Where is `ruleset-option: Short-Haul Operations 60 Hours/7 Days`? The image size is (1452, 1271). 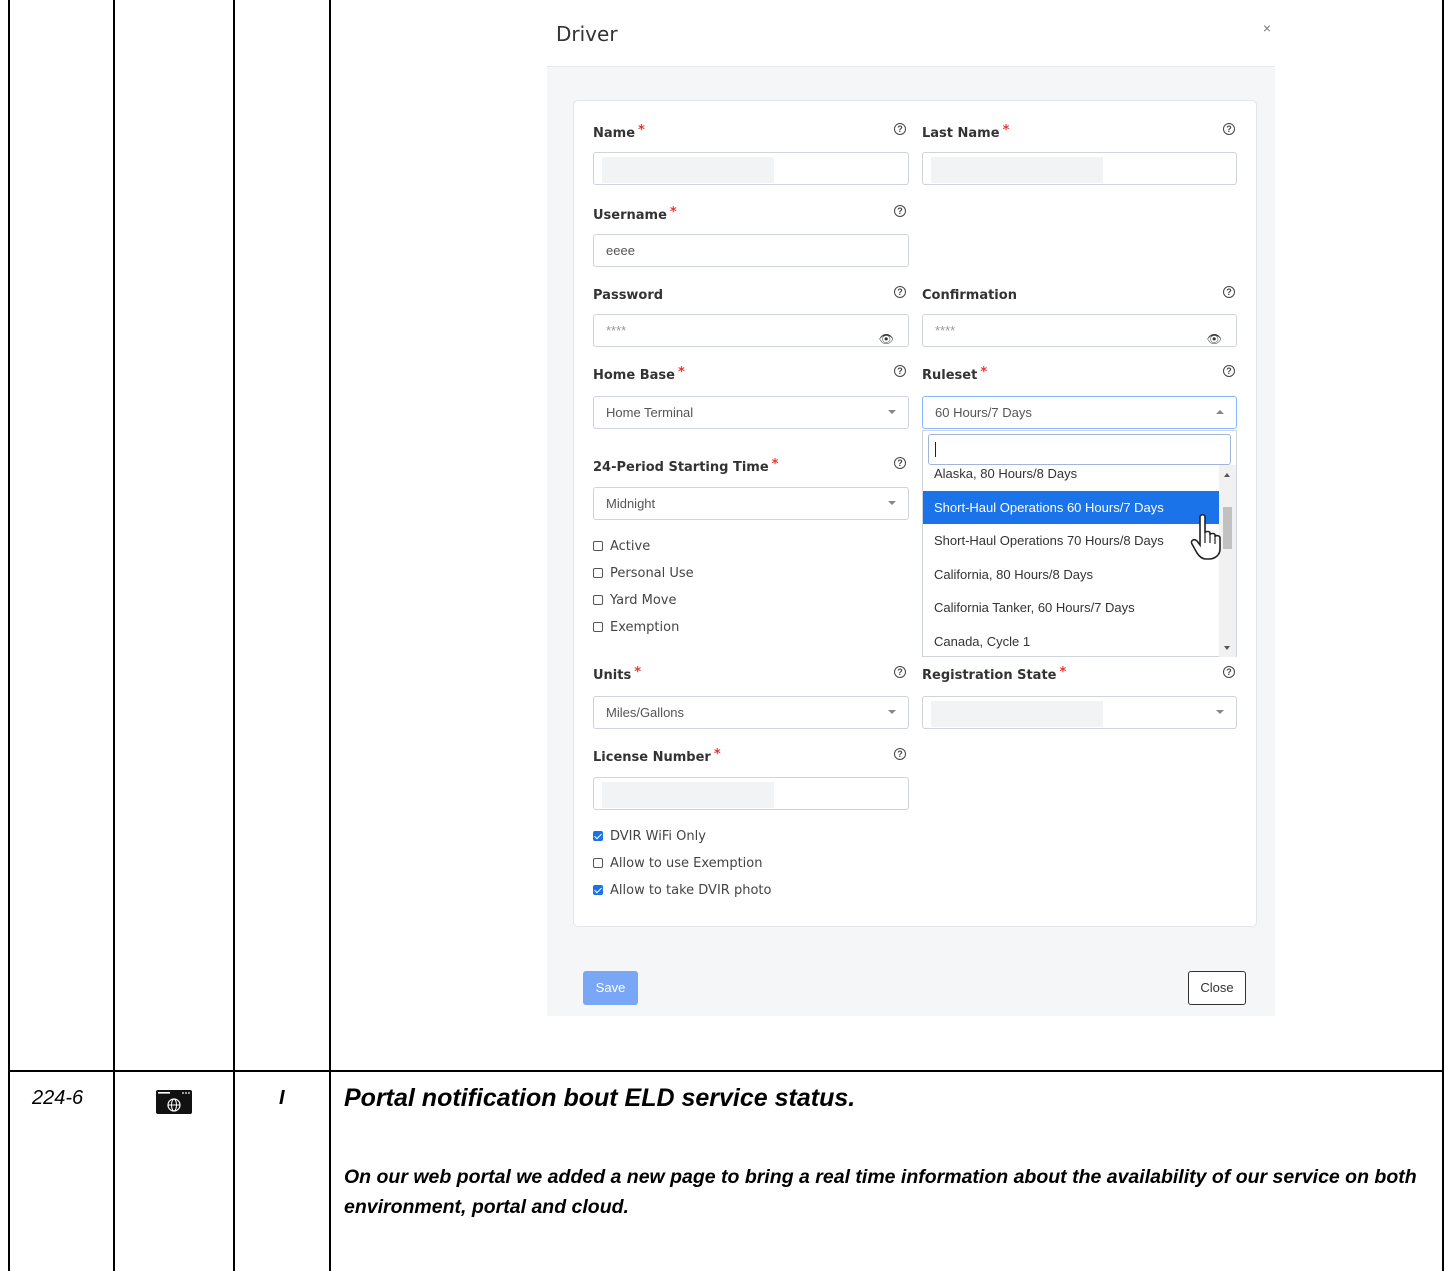
ruleset-option: Short-Haul Operations 60 Hours/7 Days is located at coordinates (1071, 507).